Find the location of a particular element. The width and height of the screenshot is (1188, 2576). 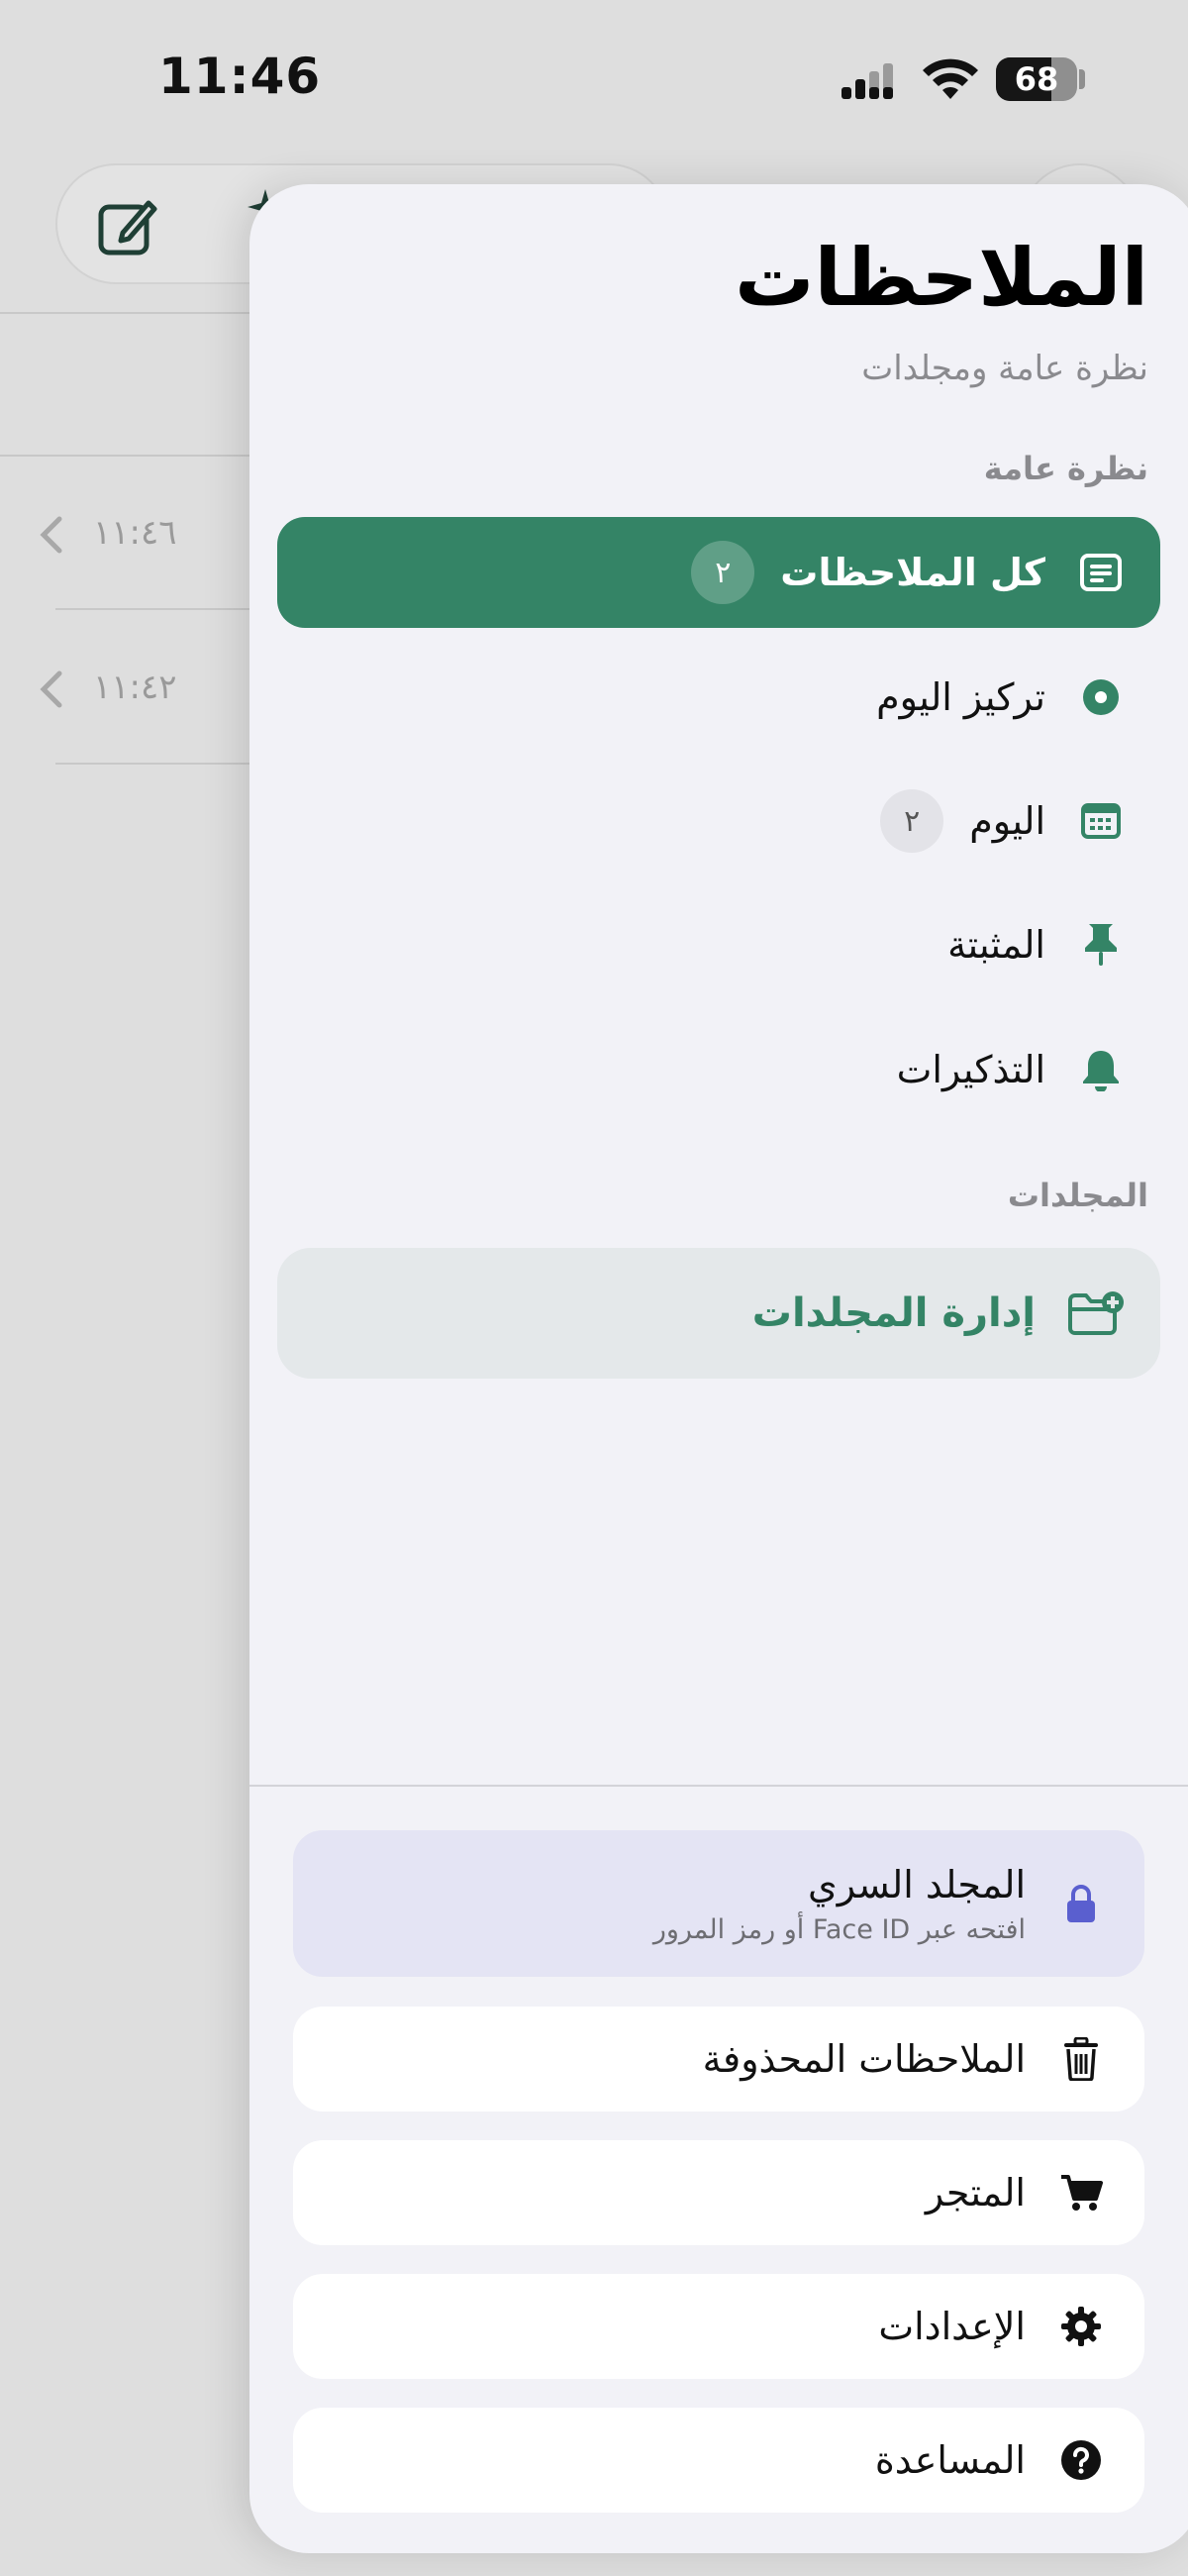

help-label: المساعدة is located at coordinates (950, 2460).